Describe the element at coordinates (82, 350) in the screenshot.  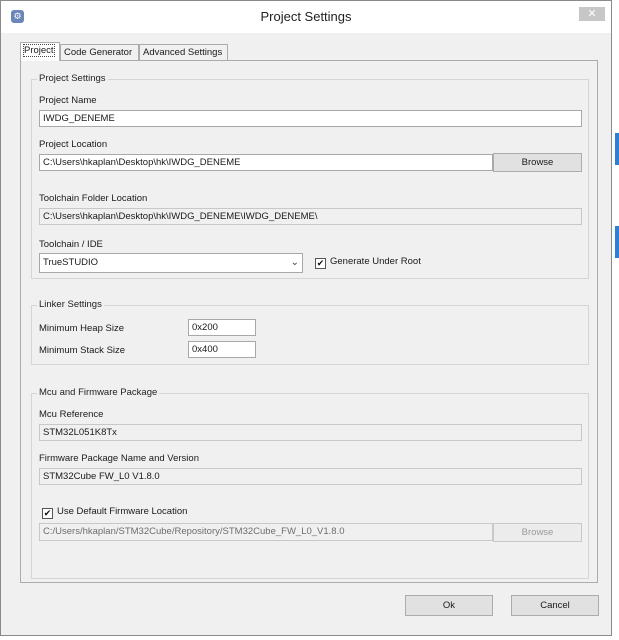
I see `min-stack-size-label: Minimum Stack Size` at that location.